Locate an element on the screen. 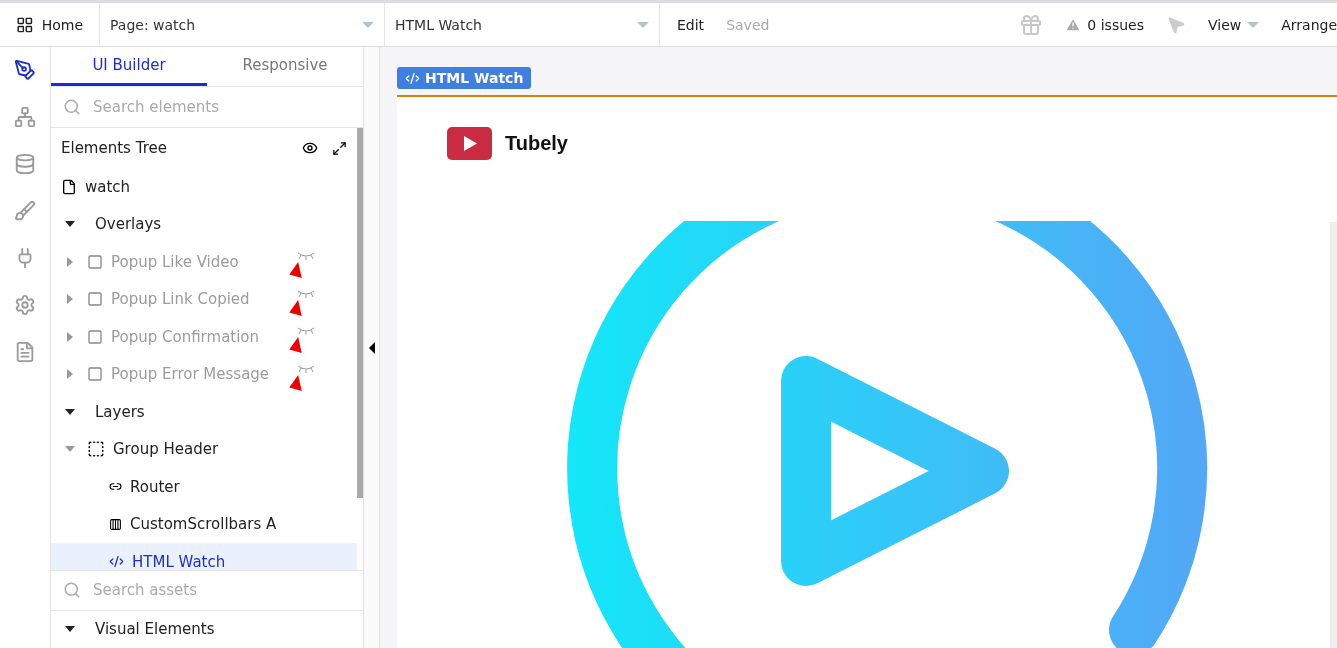 The height and width of the screenshot is (648, 1337). data-tab is located at coordinates (25, 164).